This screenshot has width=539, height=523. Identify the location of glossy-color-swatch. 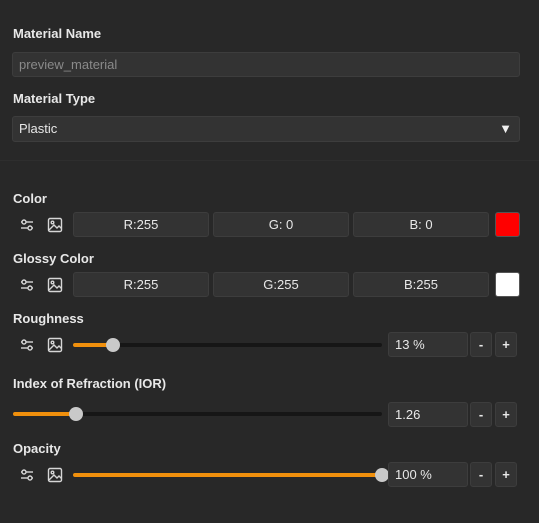
(507, 284).